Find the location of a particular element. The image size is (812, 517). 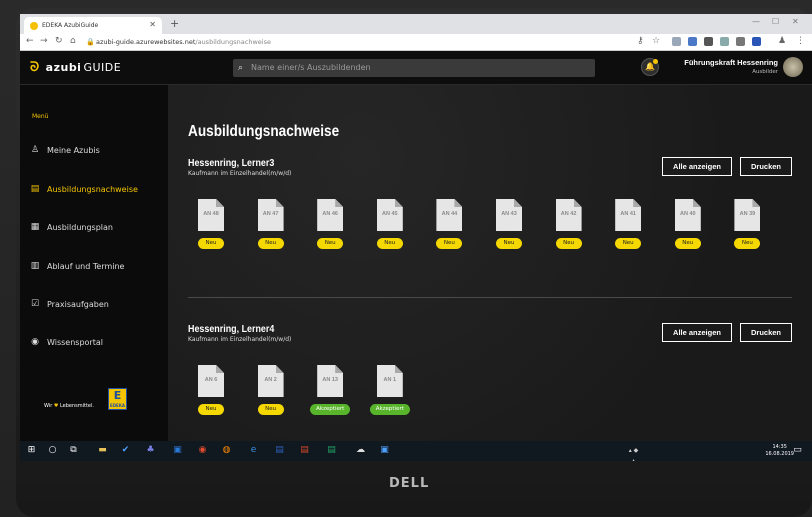

profile-icon: ♟ is located at coordinates (782, 41).